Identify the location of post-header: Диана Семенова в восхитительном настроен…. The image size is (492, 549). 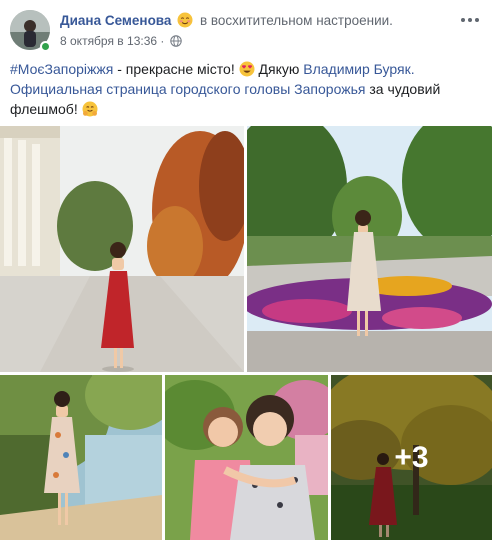
(246, 28).